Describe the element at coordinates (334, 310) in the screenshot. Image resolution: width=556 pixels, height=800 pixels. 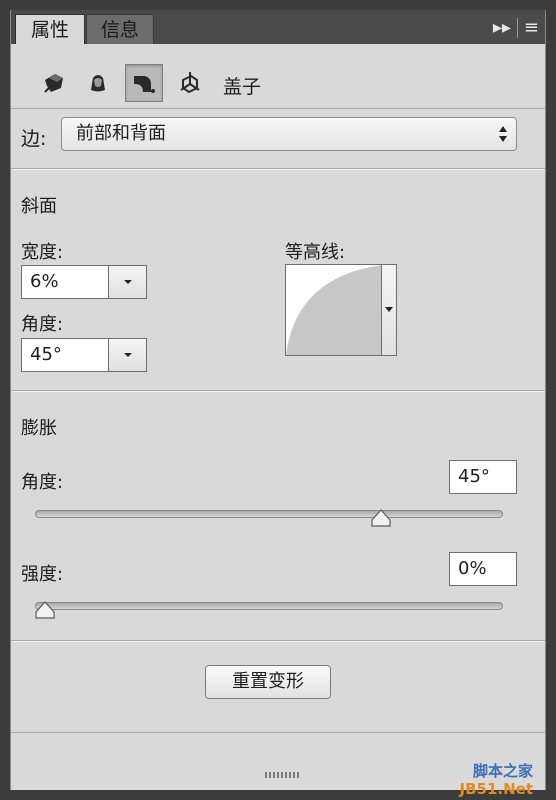
I see `contour-curve-graphic` at that location.